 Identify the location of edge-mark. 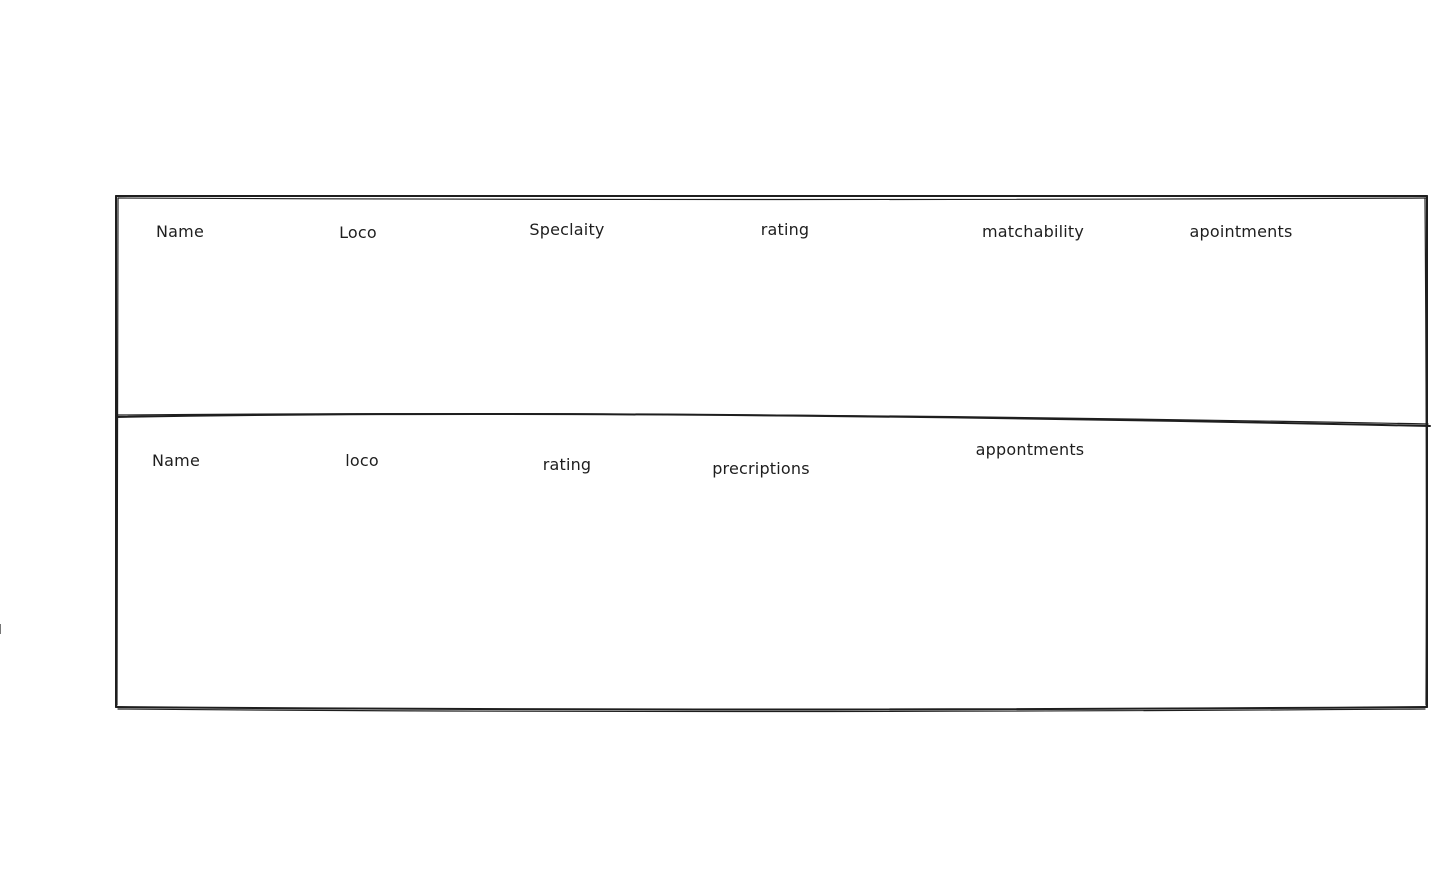
(1, 629).